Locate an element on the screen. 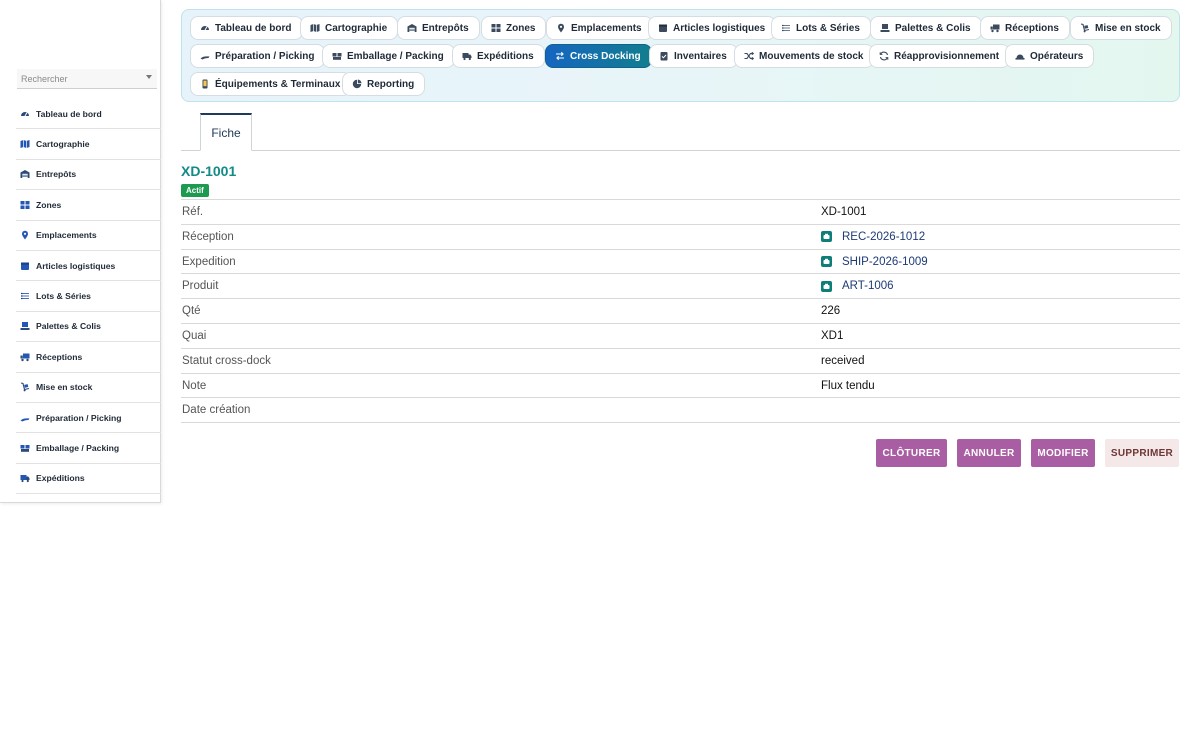  sidebar-item-expeditions: Expéditions is located at coordinates (88, 479).